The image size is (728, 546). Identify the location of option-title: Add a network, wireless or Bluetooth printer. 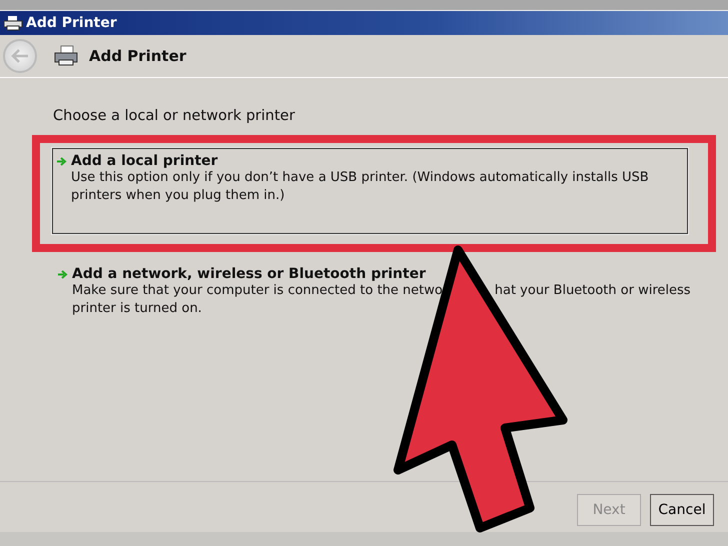
(249, 274).